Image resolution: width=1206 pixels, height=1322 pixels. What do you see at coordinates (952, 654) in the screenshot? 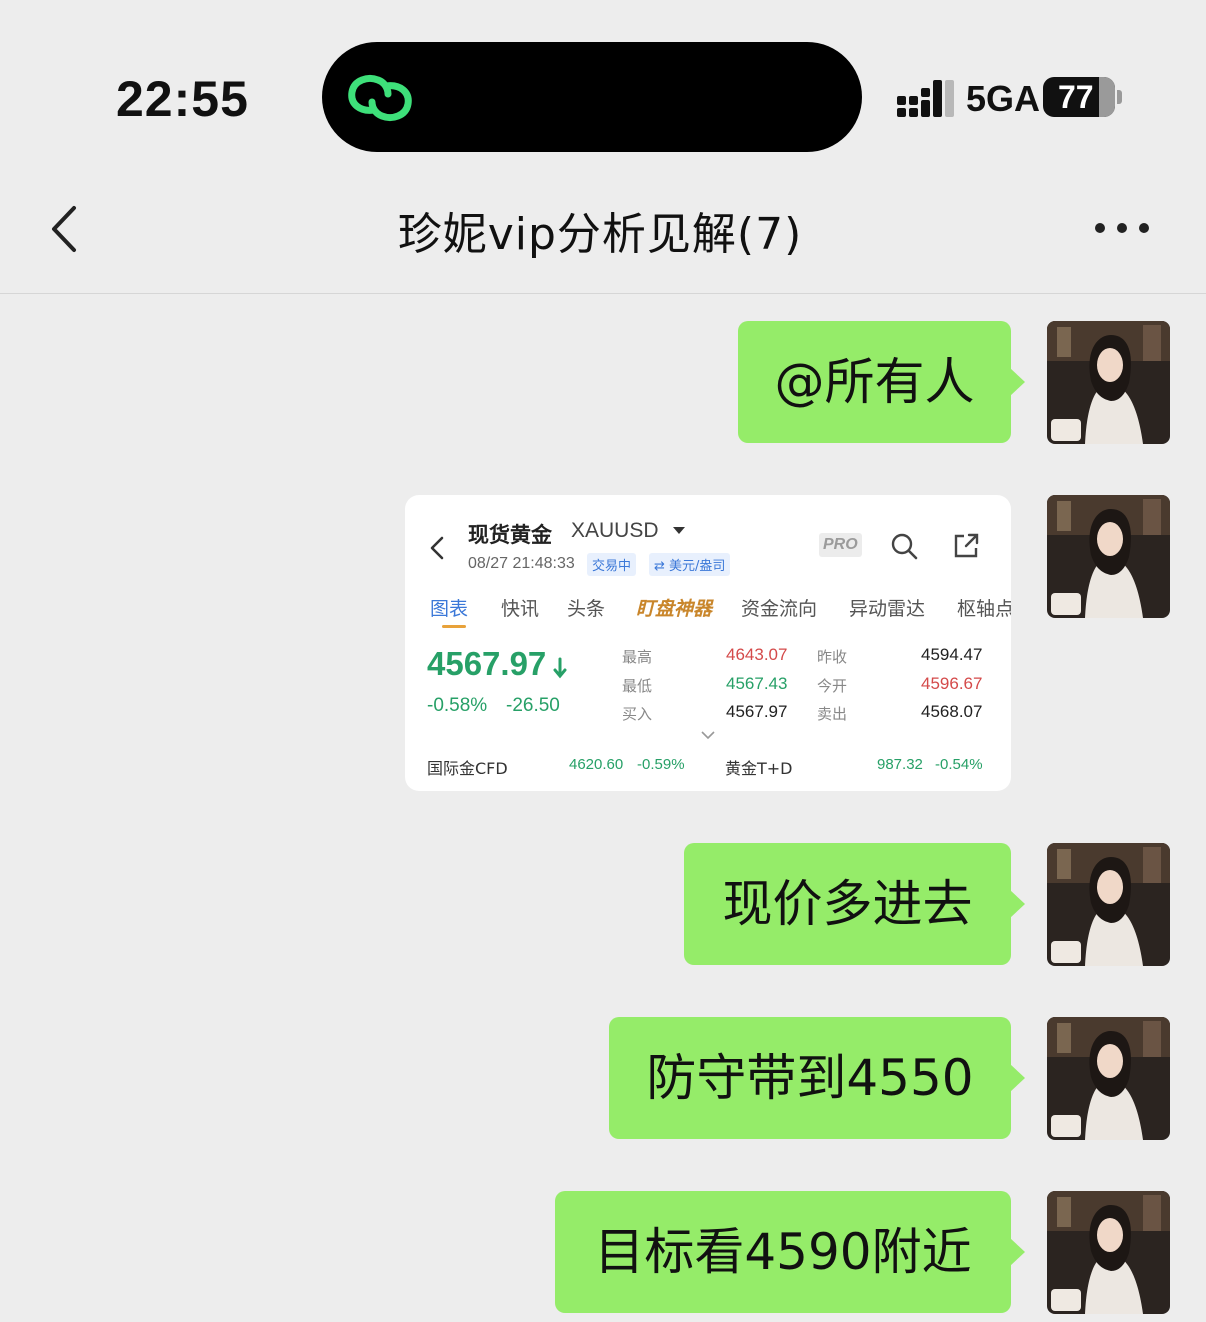
I see `stat-value-prev-close: 4594.47` at bounding box center [952, 654].